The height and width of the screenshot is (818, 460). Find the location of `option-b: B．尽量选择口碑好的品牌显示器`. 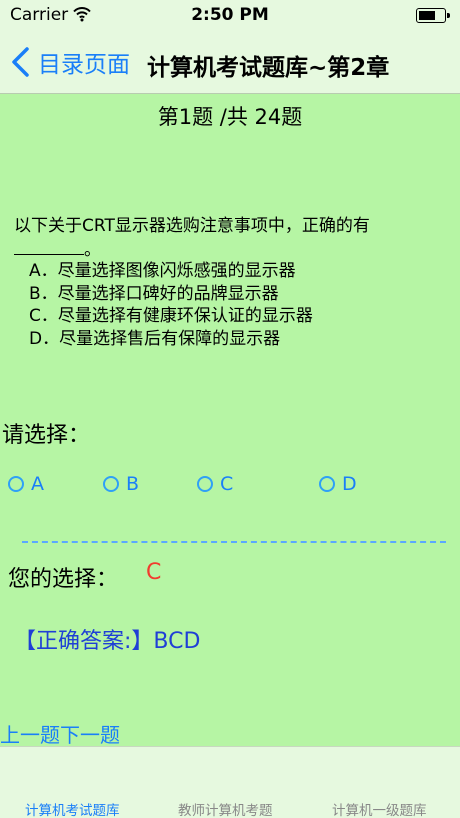

option-b: B．尽量选择口碑好的品牌显示器 is located at coordinates (154, 293).